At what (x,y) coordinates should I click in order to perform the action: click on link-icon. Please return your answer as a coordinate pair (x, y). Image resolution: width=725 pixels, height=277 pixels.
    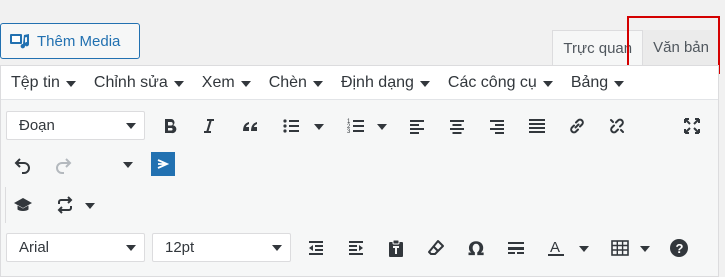
    Looking at the image, I should click on (577, 126).